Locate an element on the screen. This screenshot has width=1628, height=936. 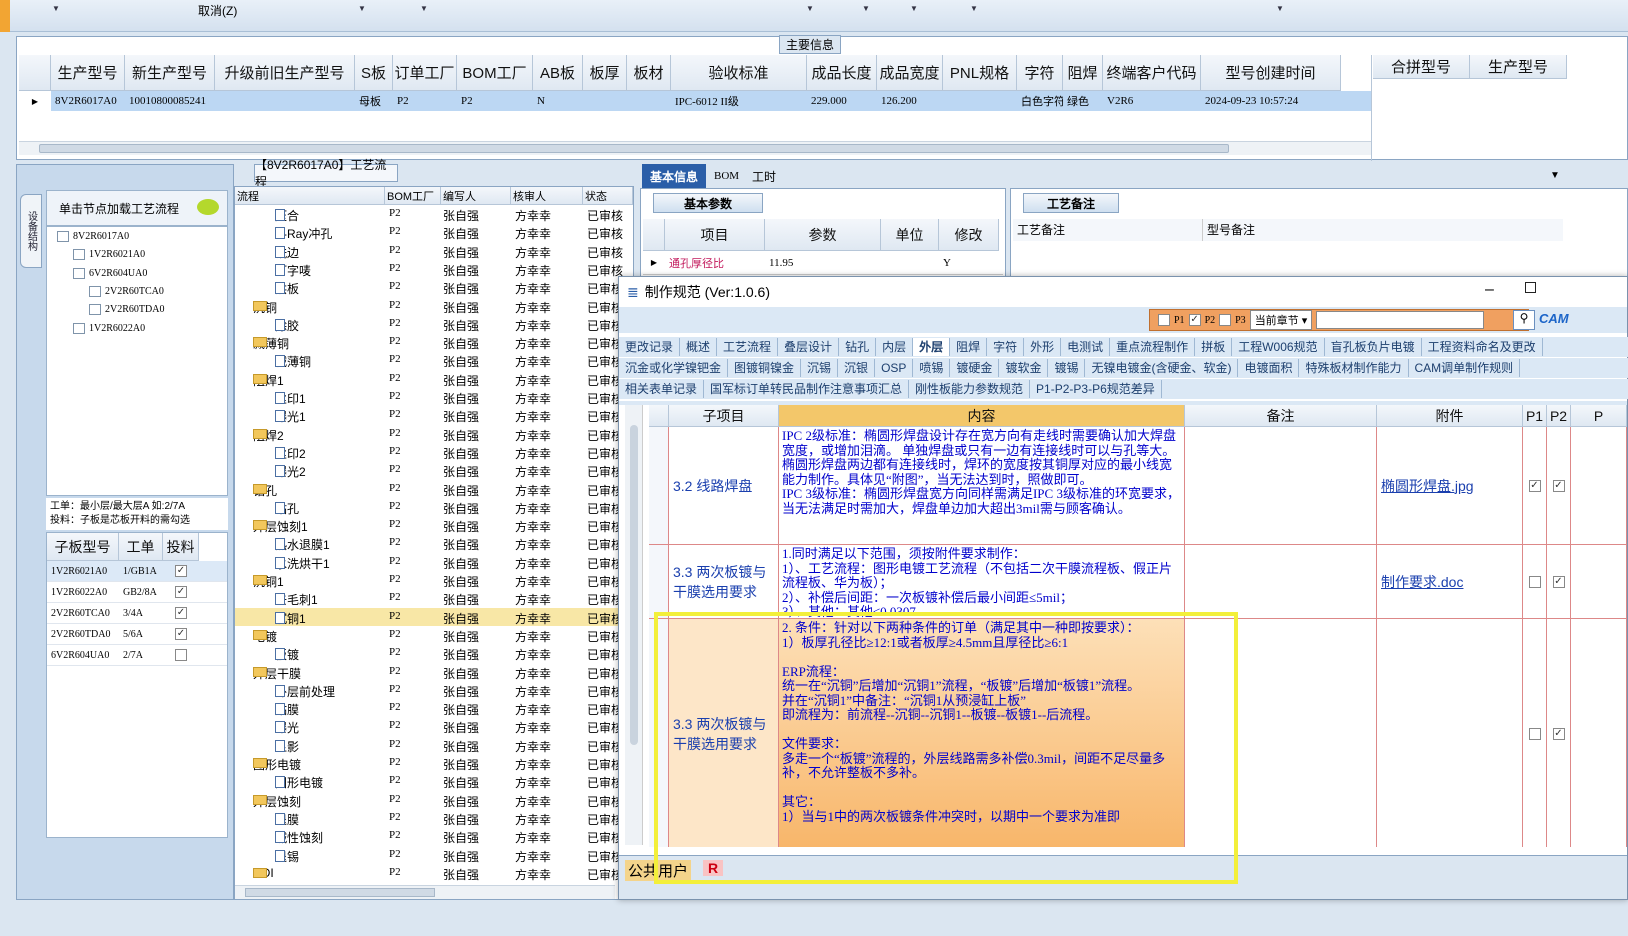
tree-node: 1V2R6022A0 is located at coordinates (109, 328).